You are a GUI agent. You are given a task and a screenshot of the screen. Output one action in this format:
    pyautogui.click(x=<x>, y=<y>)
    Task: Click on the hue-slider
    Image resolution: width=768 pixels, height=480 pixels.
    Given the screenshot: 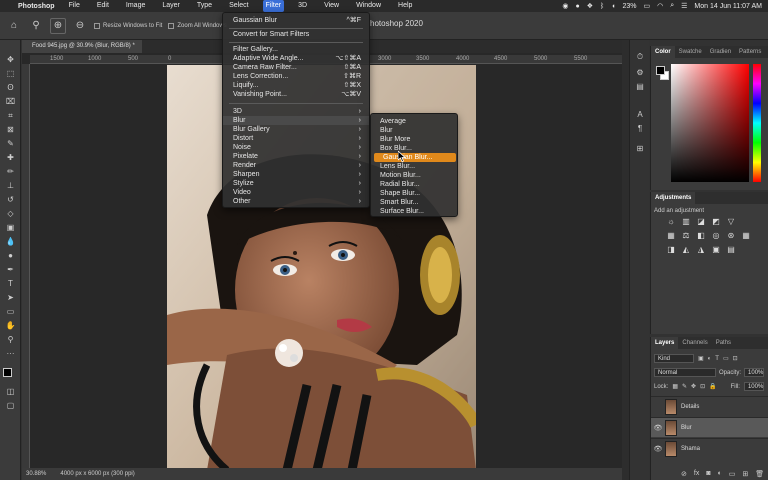 What is the action you would take?
    pyautogui.click(x=757, y=123)
    